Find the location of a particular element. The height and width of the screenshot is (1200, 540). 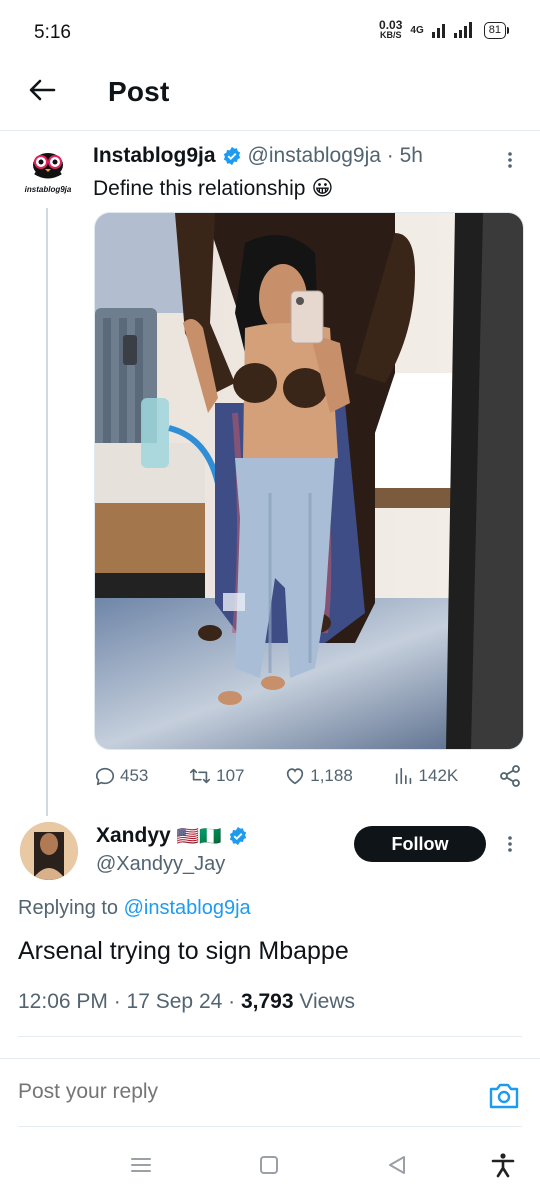

back-icon is located at coordinates (397, 1165).